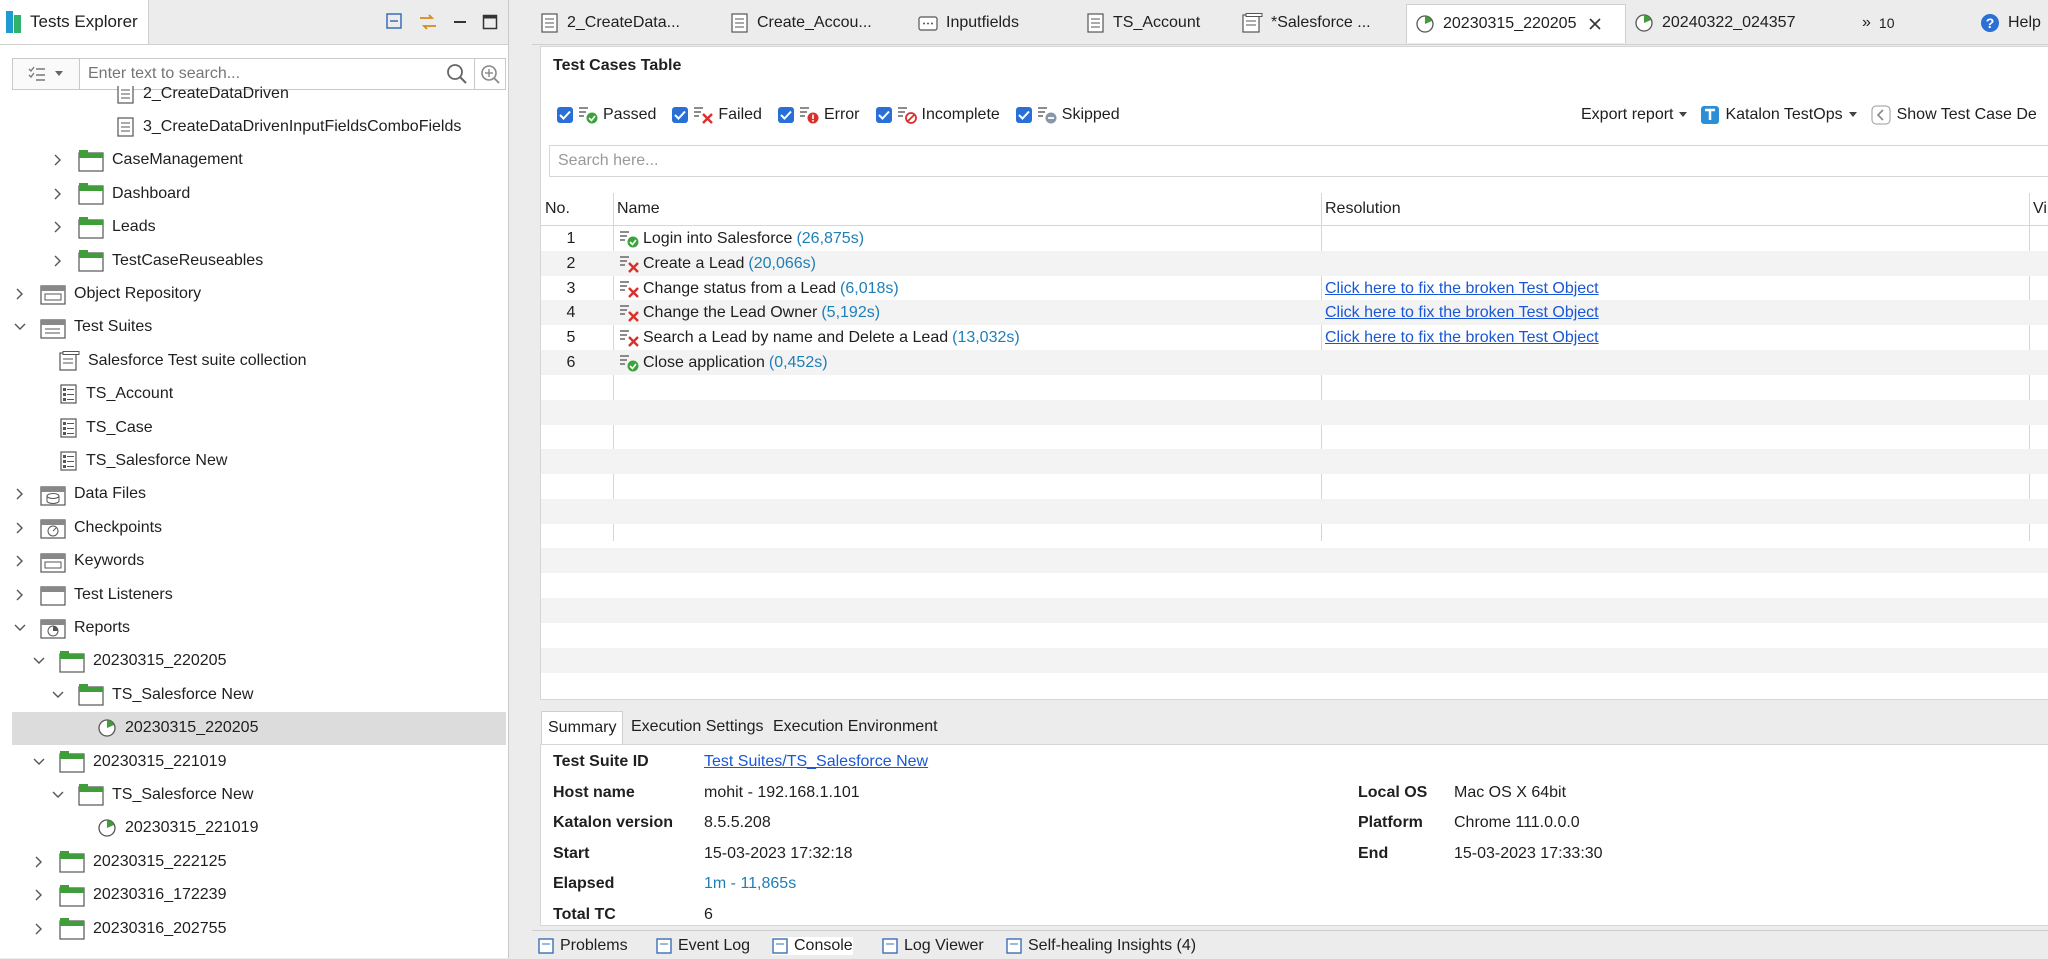 This screenshot has height=959, width=2048. What do you see at coordinates (259, 126) in the screenshot?
I see `tree-node: 3_CreateDataDrivenInputFieldsComboFields` at bounding box center [259, 126].